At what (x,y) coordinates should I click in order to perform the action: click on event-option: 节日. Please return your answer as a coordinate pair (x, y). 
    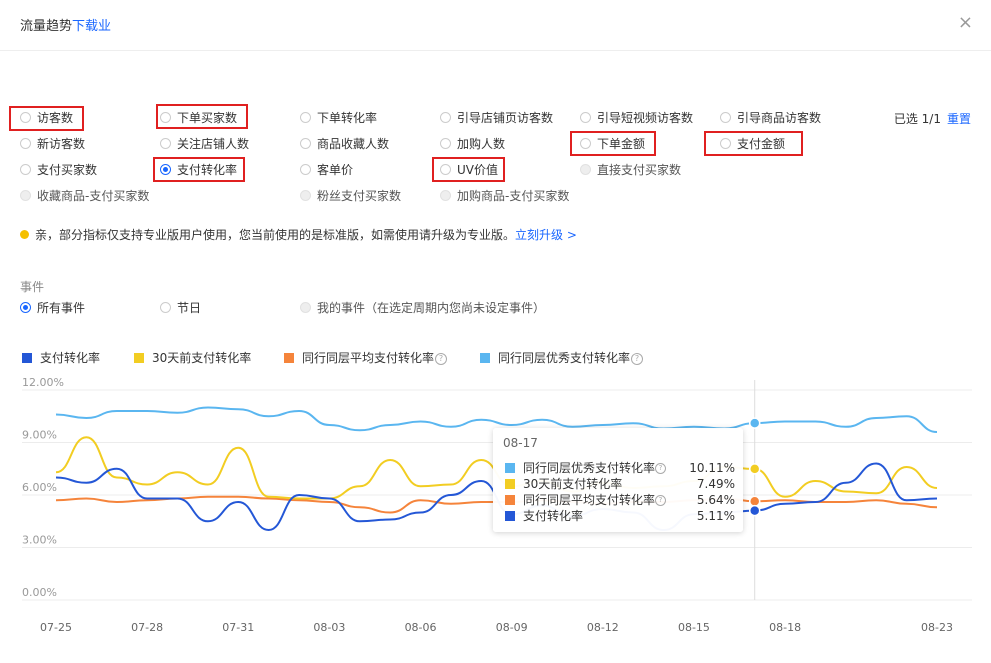
    Looking at the image, I should click on (180, 308).